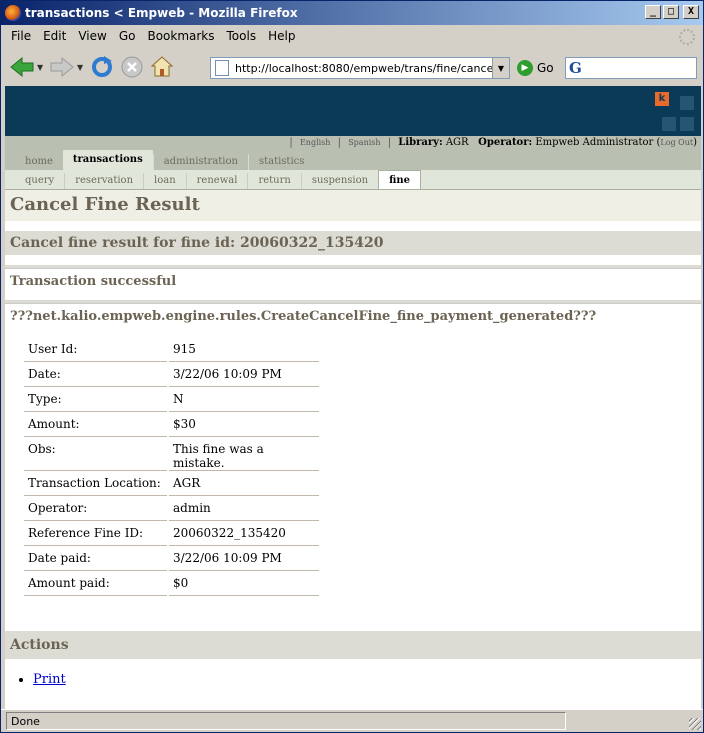 This screenshot has height=733, width=704. Describe the element at coordinates (339, 181) in the screenshot. I see `tab-suspension: suspension` at that location.